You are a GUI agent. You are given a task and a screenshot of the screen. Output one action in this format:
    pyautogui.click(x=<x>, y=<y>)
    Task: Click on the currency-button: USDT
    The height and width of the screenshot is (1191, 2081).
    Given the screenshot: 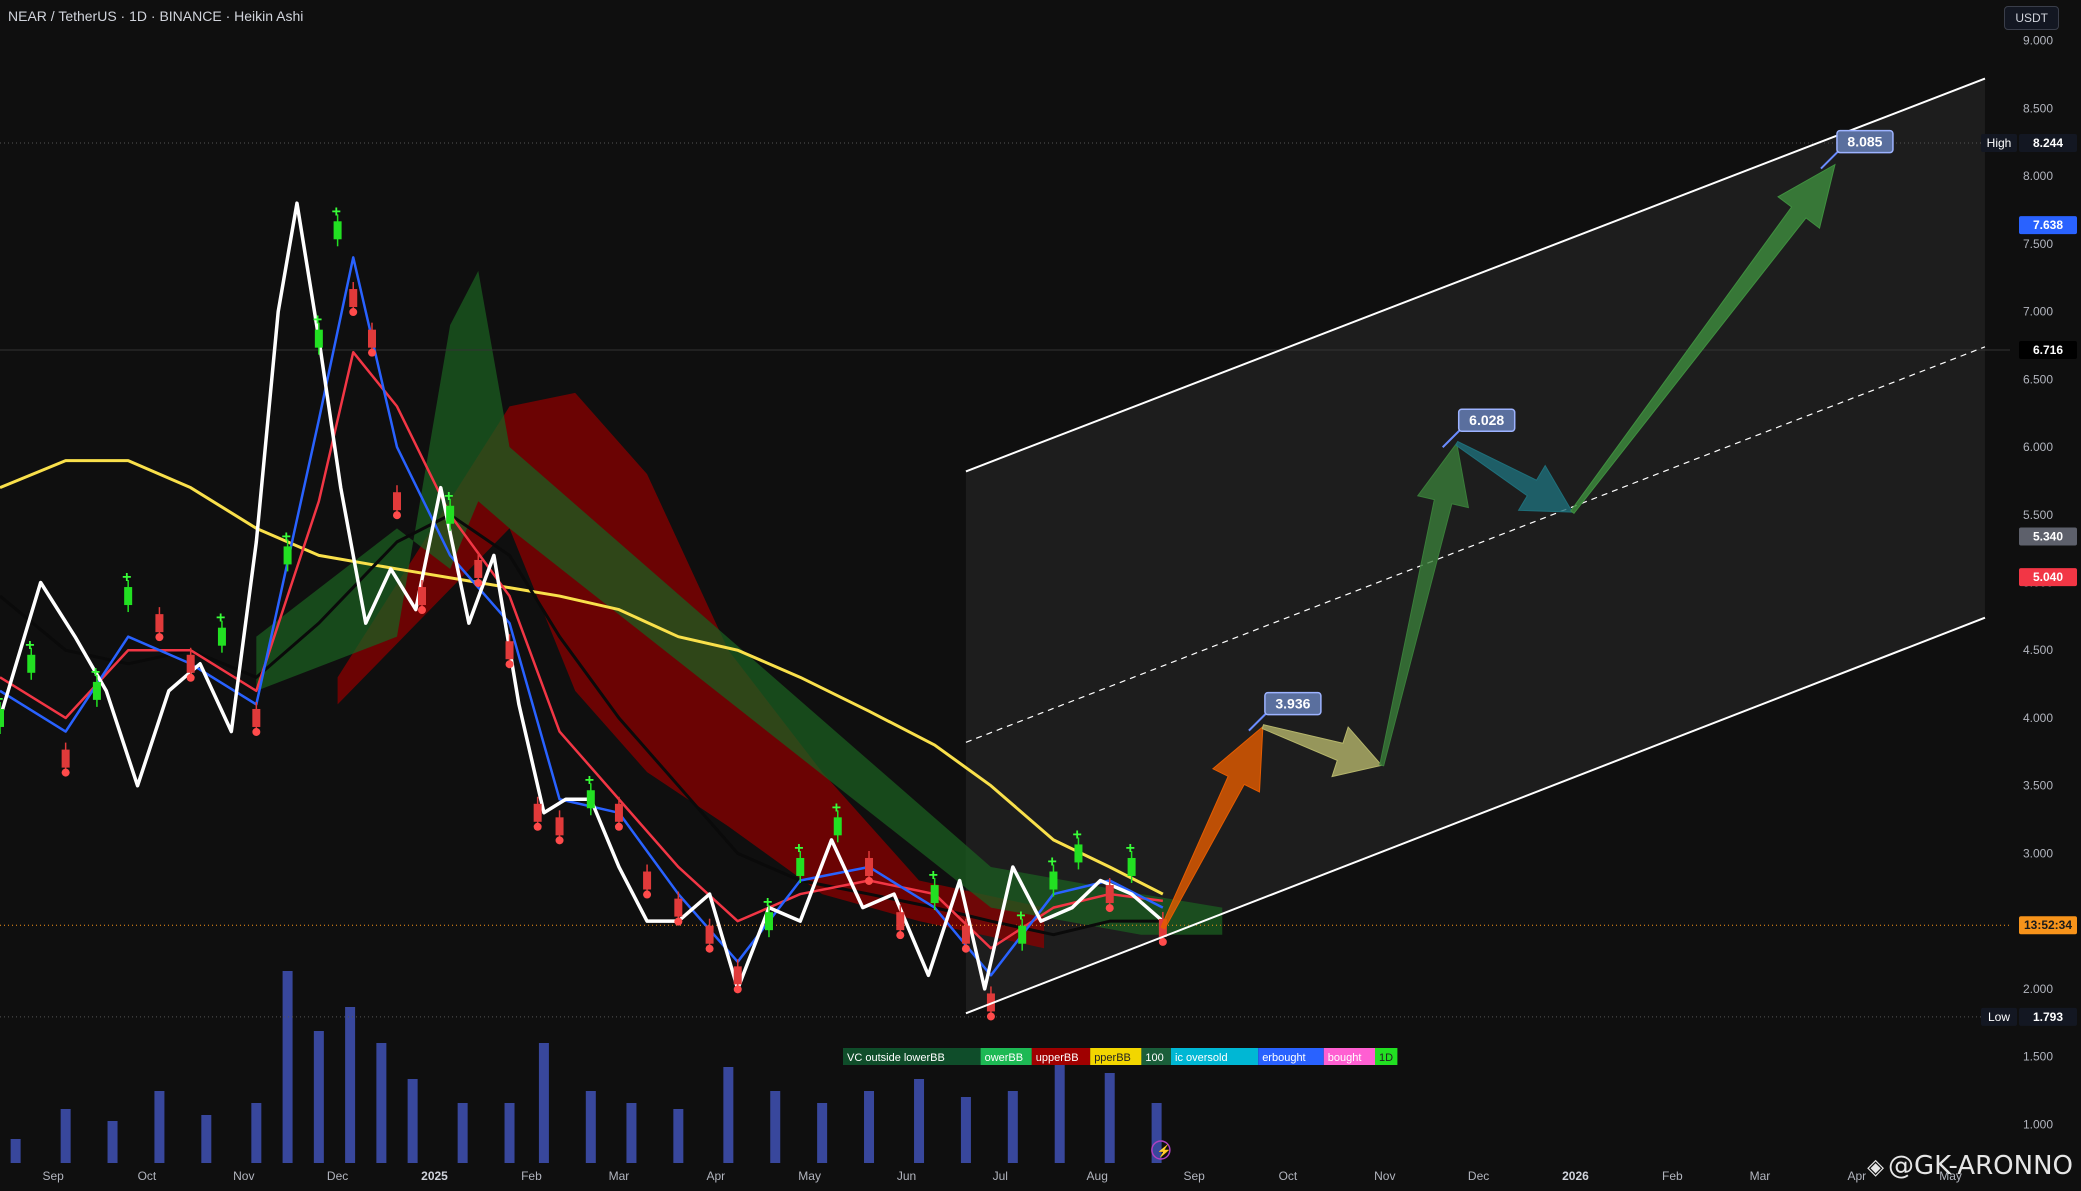 What is the action you would take?
    pyautogui.click(x=2031, y=18)
    